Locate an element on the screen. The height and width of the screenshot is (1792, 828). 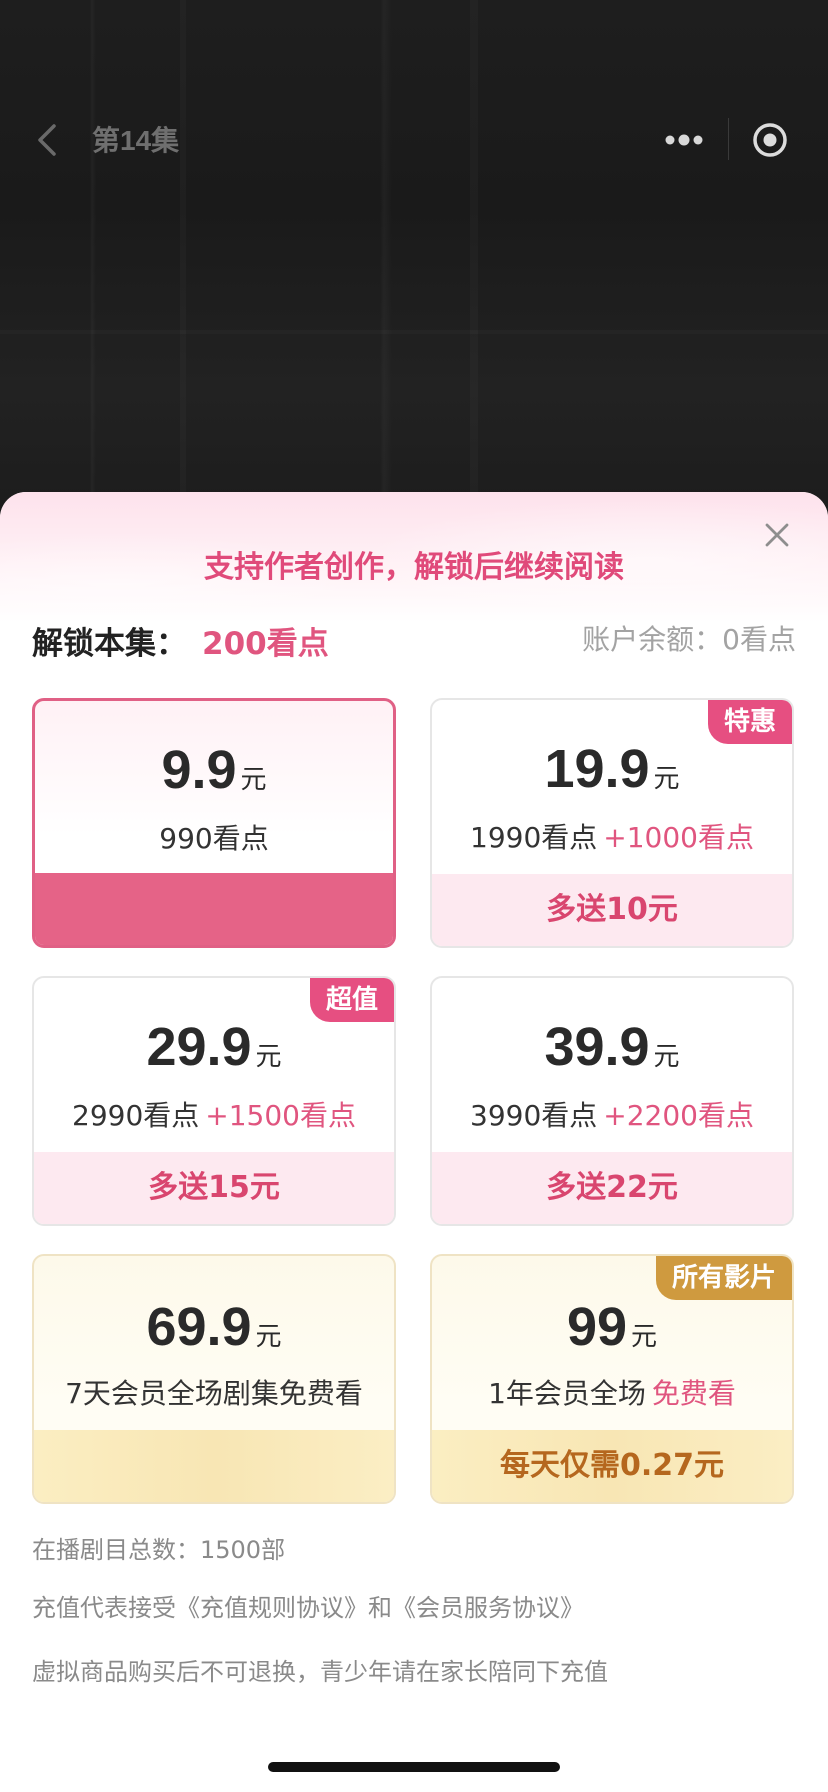
plan-points: 990看点 is located at coordinates (214, 837).